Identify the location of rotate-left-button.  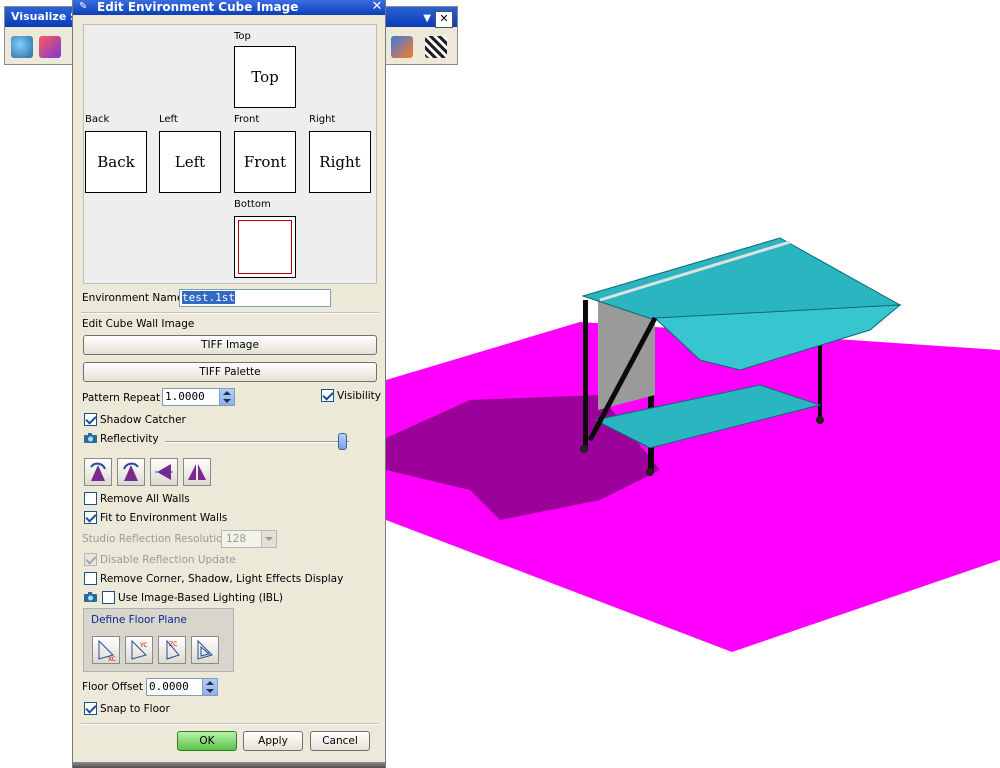
(98, 472).